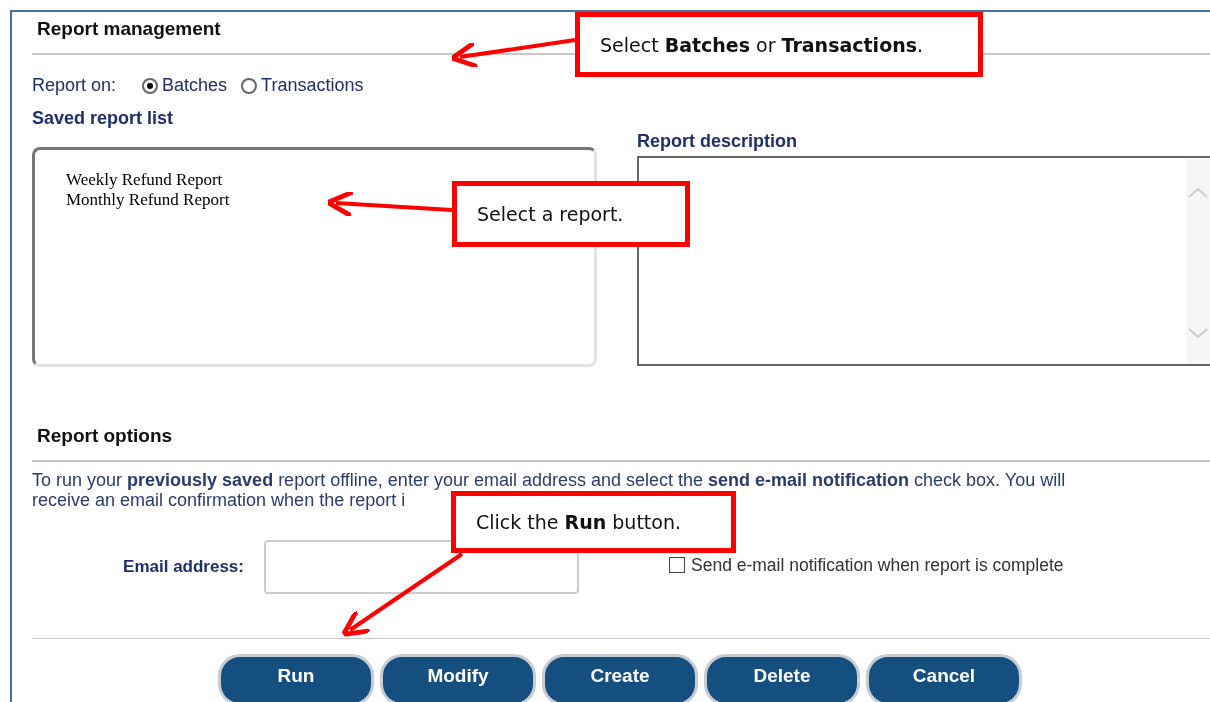  What do you see at coordinates (571, 214) in the screenshot?
I see `callout-tooltip: Select a report.` at bounding box center [571, 214].